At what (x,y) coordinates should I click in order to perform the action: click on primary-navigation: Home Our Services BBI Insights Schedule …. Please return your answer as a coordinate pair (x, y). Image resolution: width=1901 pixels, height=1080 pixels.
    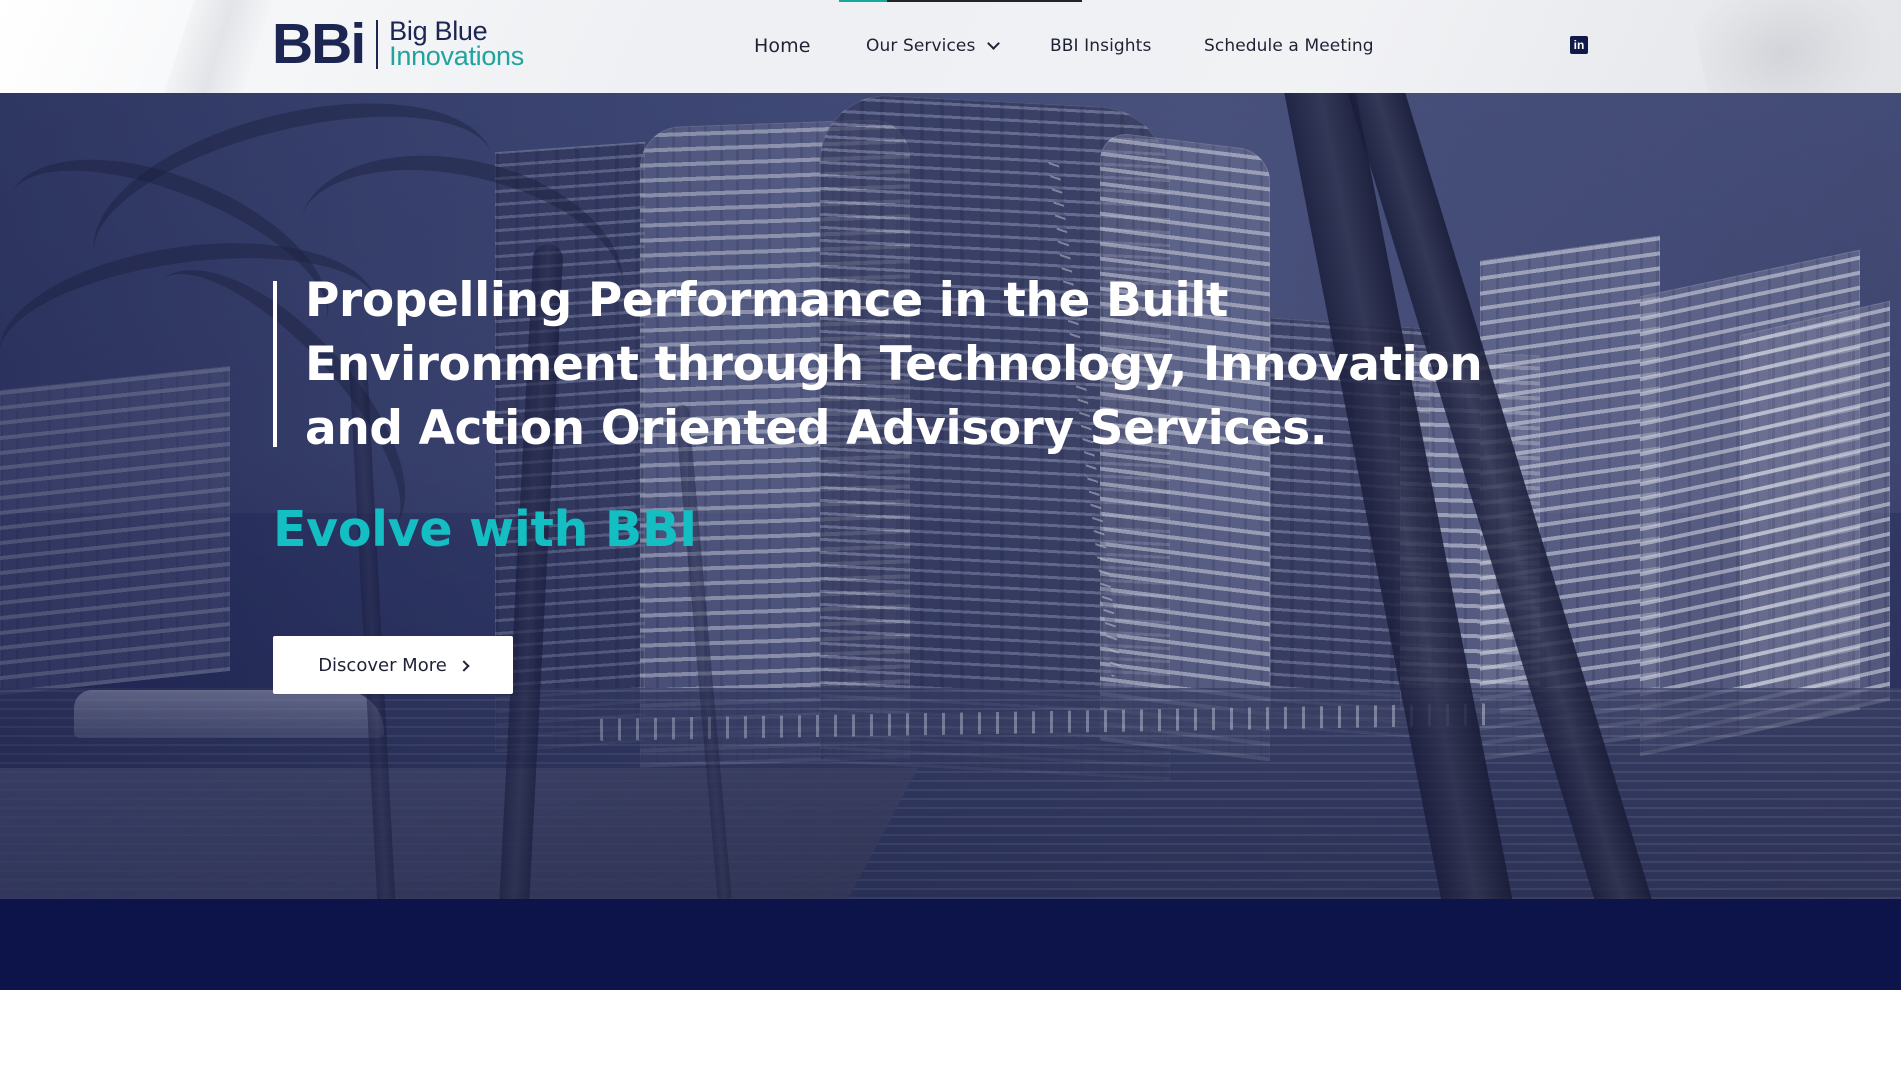
    Looking at the image, I should click on (950, 46).